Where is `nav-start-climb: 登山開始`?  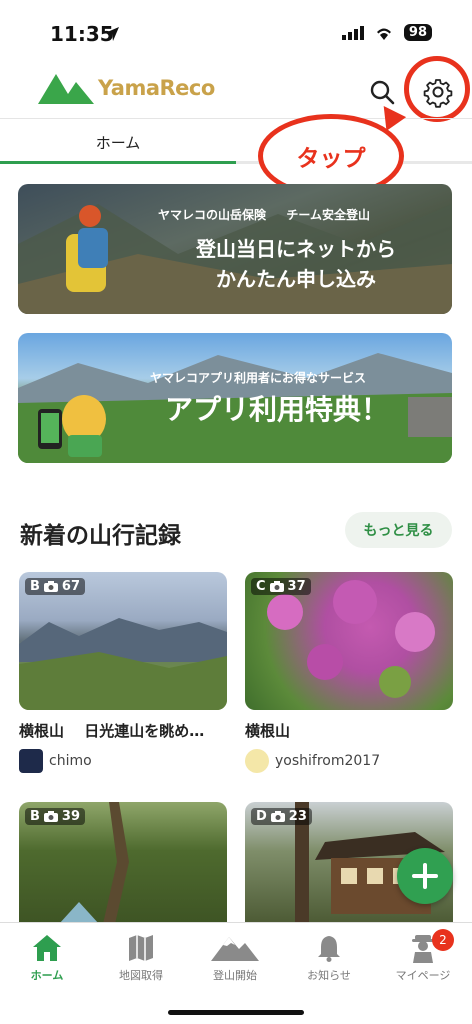 nav-start-climb: 登山開始 is located at coordinates (235, 960).